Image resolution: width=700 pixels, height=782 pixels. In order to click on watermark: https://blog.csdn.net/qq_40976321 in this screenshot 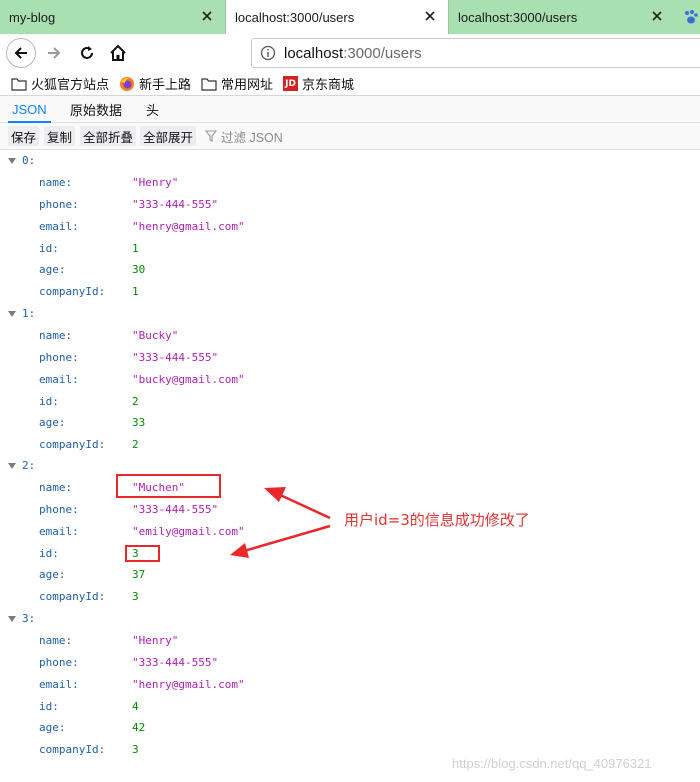, I will do `click(552, 763)`.